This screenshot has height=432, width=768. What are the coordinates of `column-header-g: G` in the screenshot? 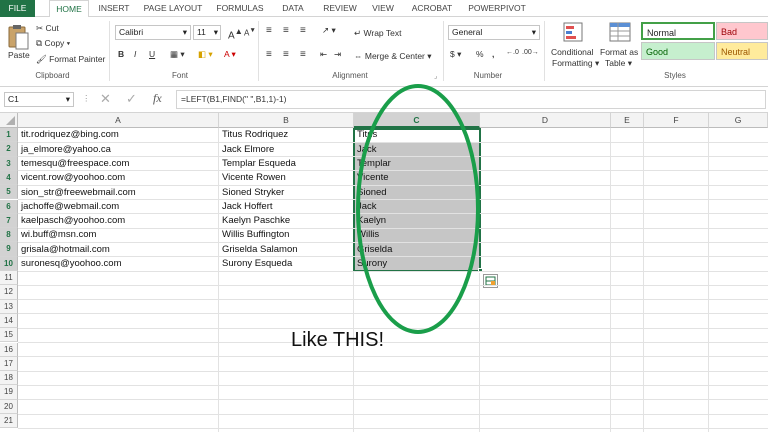 It's located at (738, 120).